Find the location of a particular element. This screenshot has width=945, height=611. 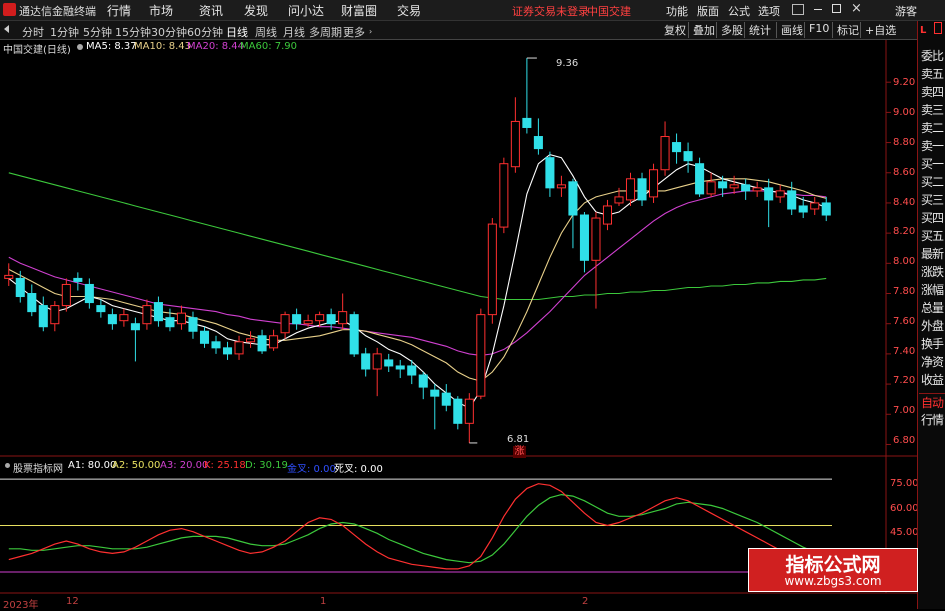

panel-item-bid4: 买四 is located at coordinates (932, 217).